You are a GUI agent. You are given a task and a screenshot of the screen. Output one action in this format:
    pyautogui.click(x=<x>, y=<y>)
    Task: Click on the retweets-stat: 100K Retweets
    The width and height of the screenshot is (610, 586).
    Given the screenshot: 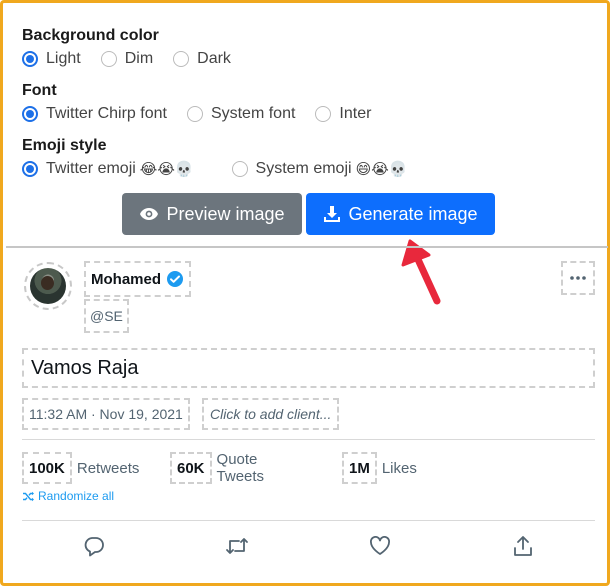 What is the action you would take?
    pyautogui.click(x=80, y=468)
    